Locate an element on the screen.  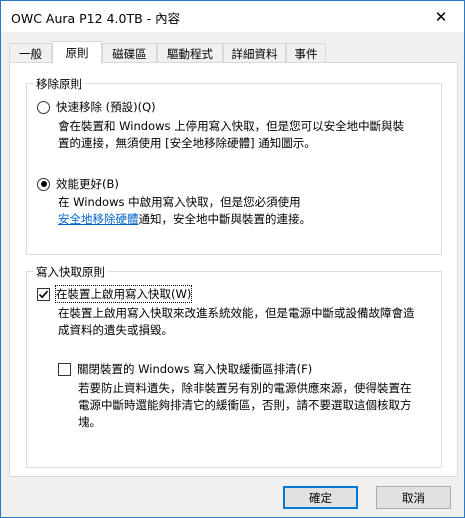
desc-line: 會在裝置和 Windows 上停用寫入快取，但是您可以安全地中斷與裝 is located at coordinates (231, 126).